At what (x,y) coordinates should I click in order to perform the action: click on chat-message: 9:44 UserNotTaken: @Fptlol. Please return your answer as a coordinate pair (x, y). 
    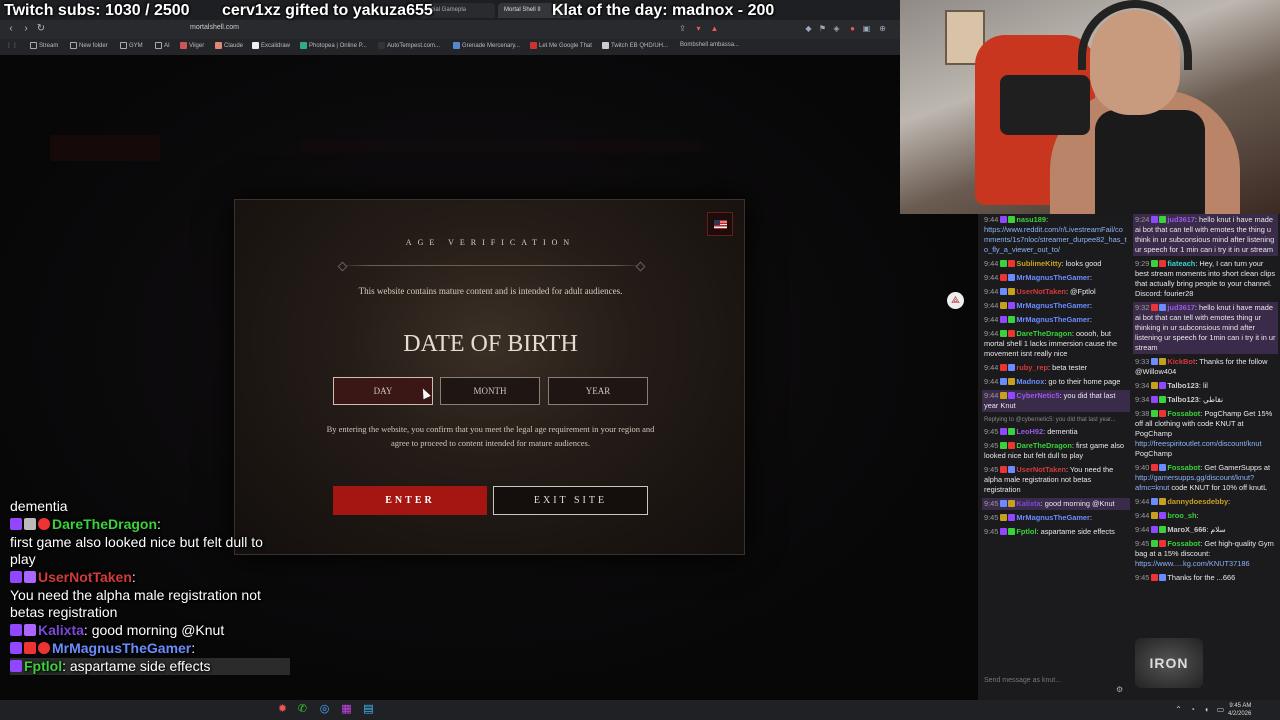
    Looking at the image, I should click on (1056, 292).